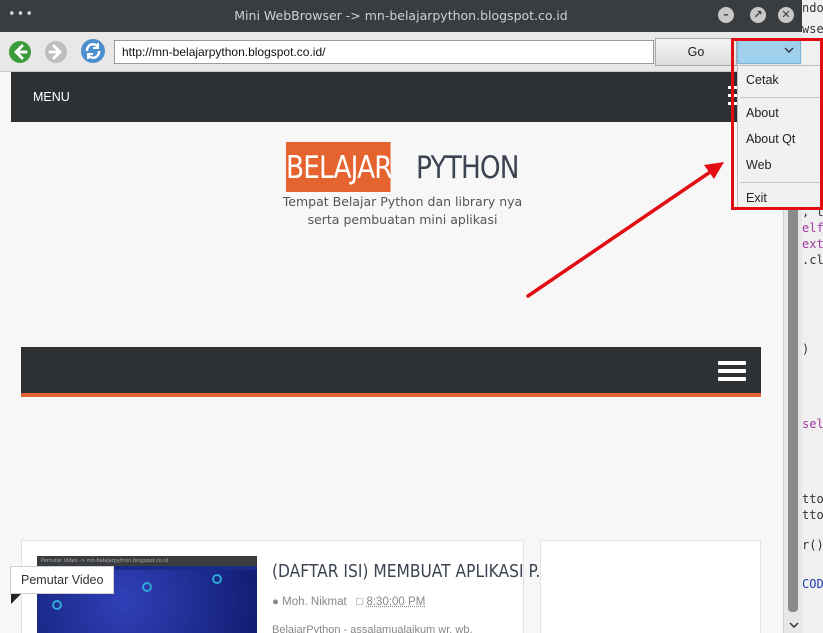  I want to click on annotation-arrow, so click(625, 230).